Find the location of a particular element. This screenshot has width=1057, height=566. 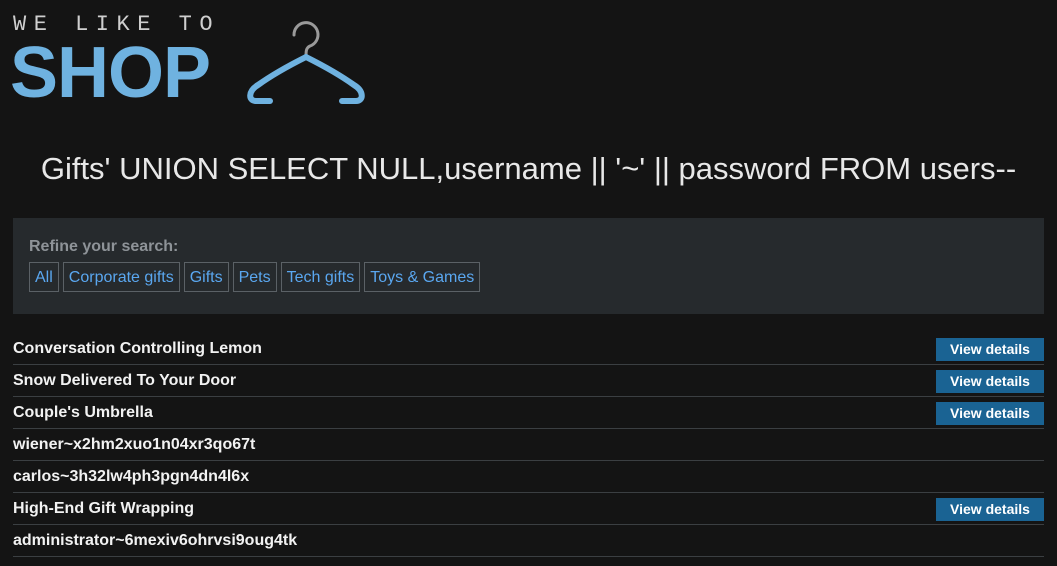

product-name: wiener~x2hm2xuo1n04xr3qo67t is located at coordinates (134, 444).